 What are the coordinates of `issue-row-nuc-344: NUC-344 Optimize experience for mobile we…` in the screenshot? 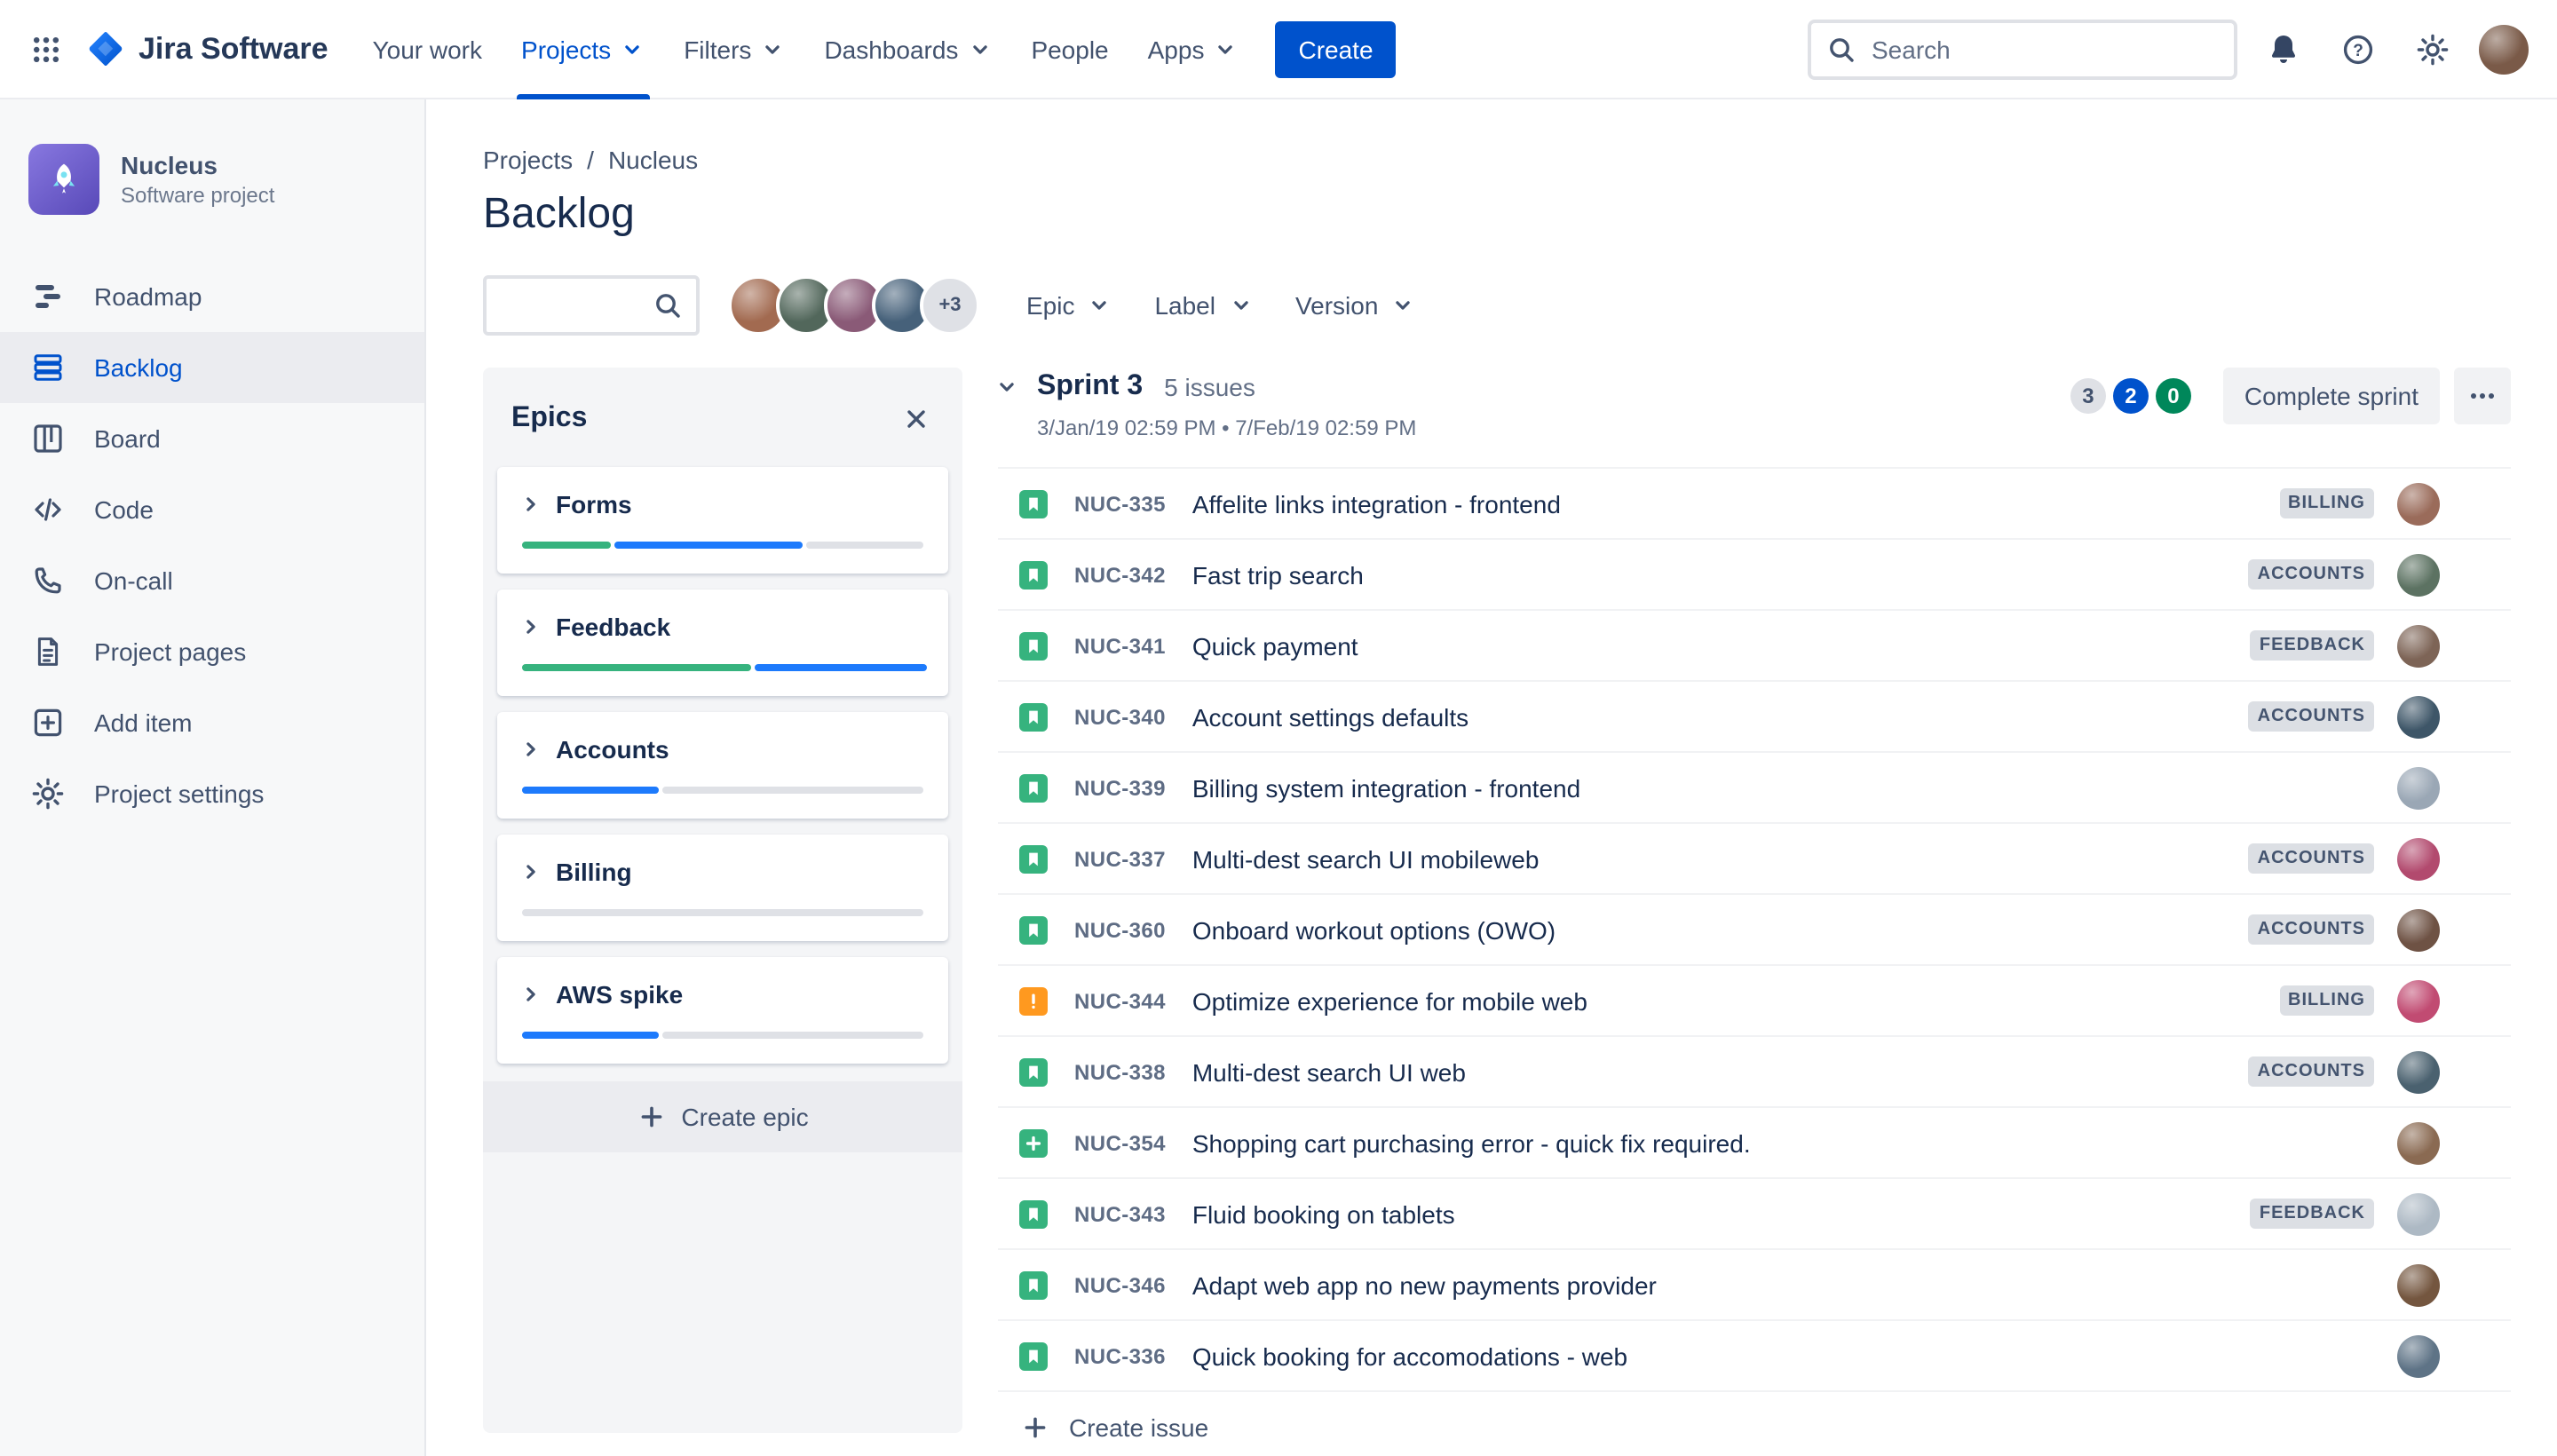 It's located at (1754, 1001).